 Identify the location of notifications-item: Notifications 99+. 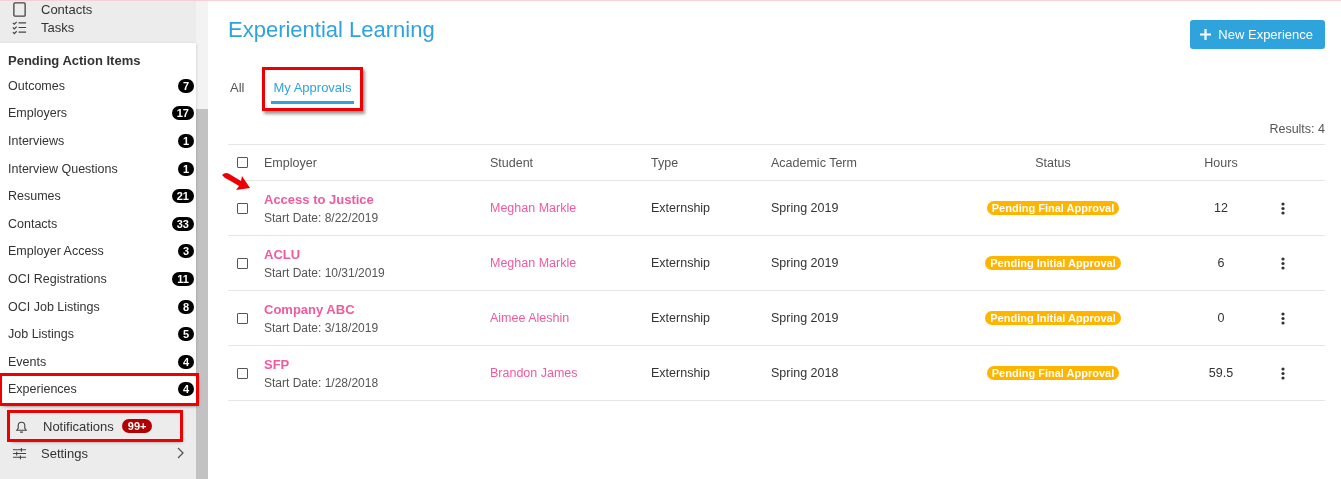
(95, 426).